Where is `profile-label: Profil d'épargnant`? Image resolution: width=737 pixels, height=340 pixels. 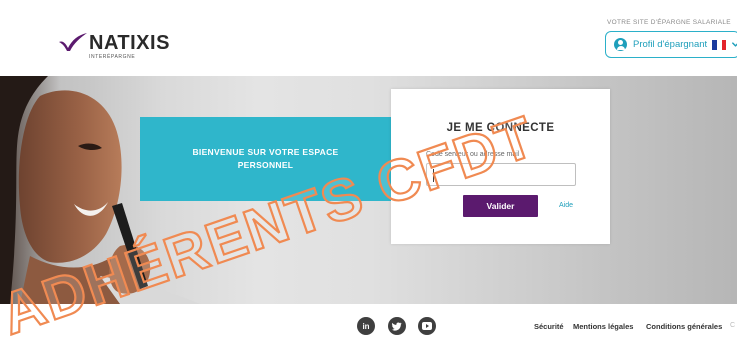
profile-label: Profil d'épargnant is located at coordinates (670, 44).